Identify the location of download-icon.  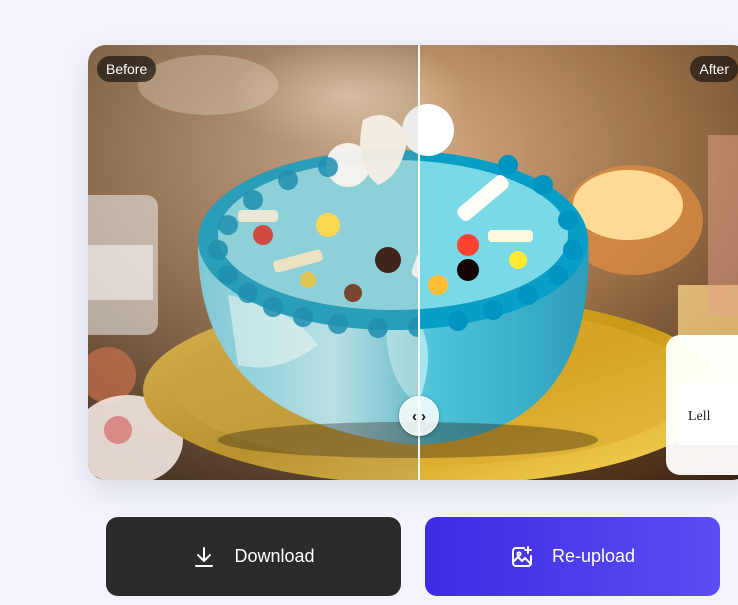
(204, 556).